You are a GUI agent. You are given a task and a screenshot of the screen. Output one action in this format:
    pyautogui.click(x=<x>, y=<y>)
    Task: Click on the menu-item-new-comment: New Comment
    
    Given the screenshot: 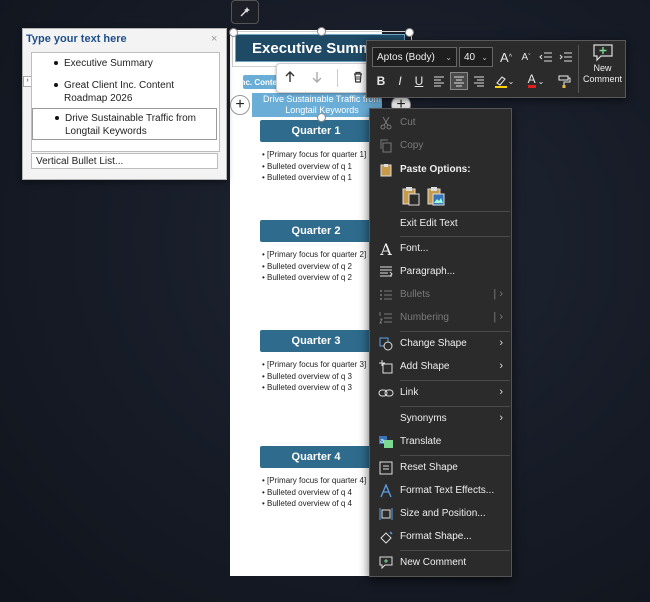 What is the action you would take?
    pyautogui.click(x=440, y=563)
    